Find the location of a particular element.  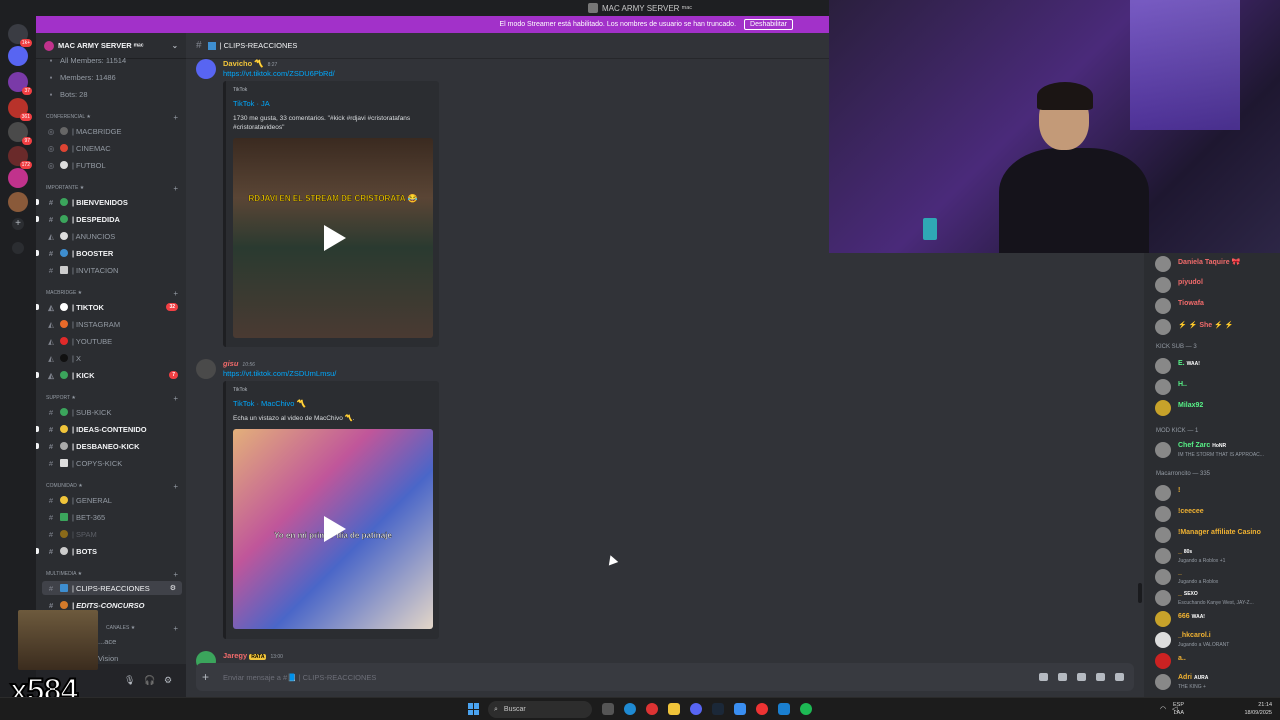

member-item: _hkcarol.i Jugando a VALORANT is located at coordinates (1212, 639).